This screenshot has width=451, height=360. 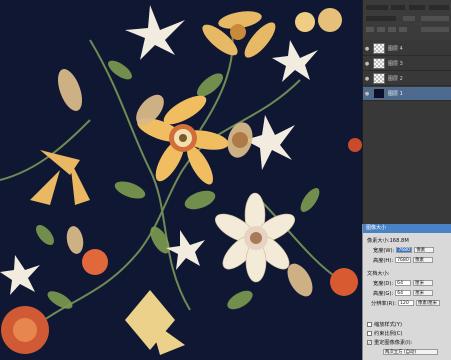 What do you see at coordinates (424, 250) in the screenshot?
I see `width-unit-select: 像素` at bounding box center [424, 250].